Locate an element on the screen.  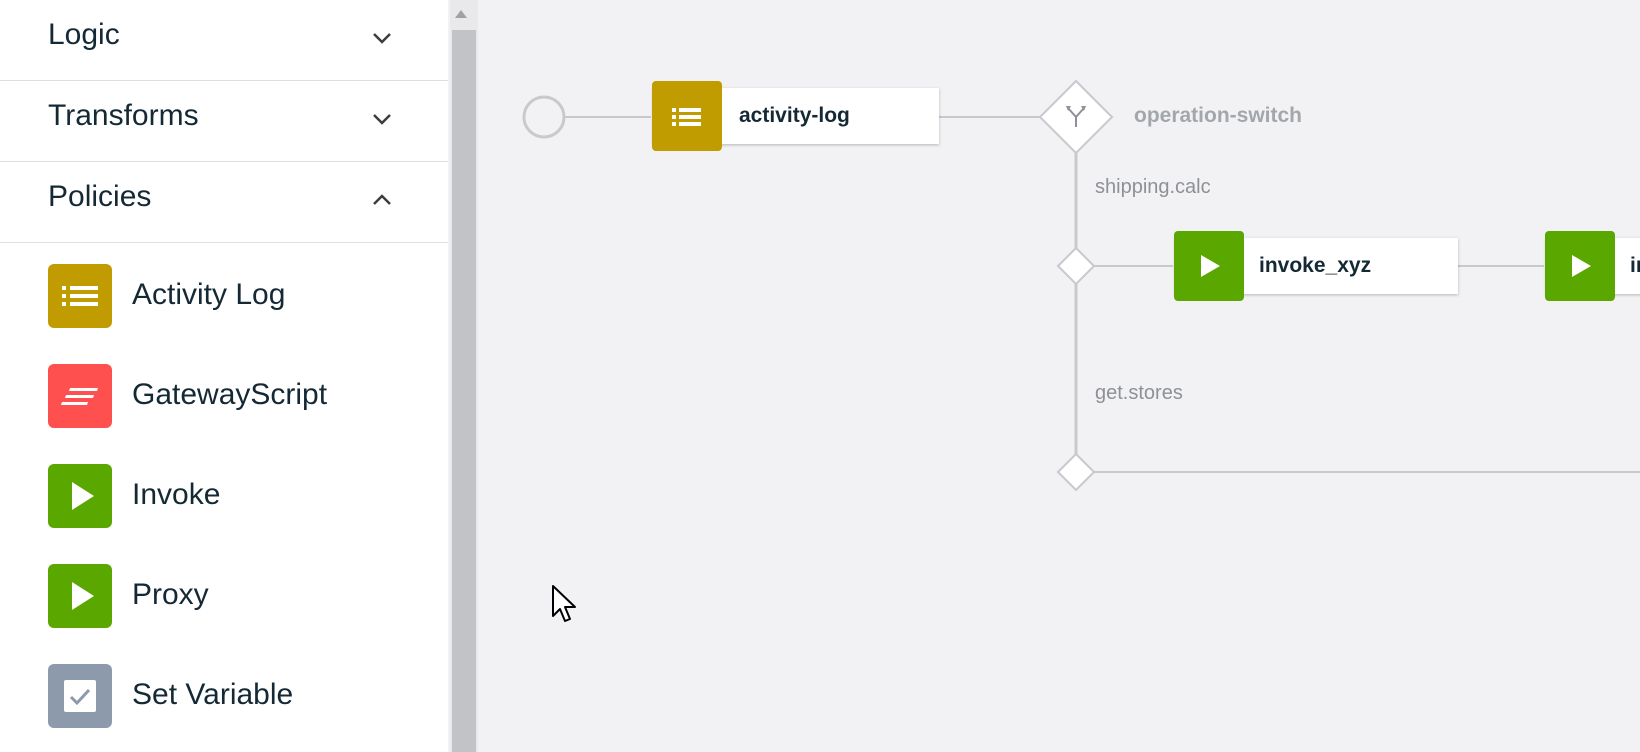
policy-label: Set Variable is located at coordinates (213, 694).